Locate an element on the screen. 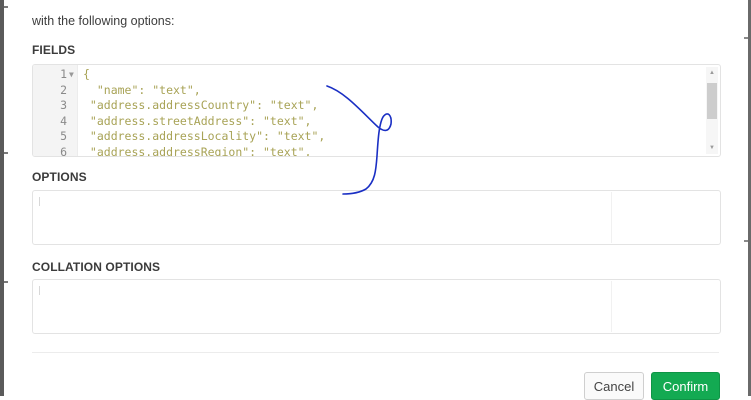 The image size is (751, 400). code-text: "address.addressCountry": "text", is located at coordinates (201, 105).